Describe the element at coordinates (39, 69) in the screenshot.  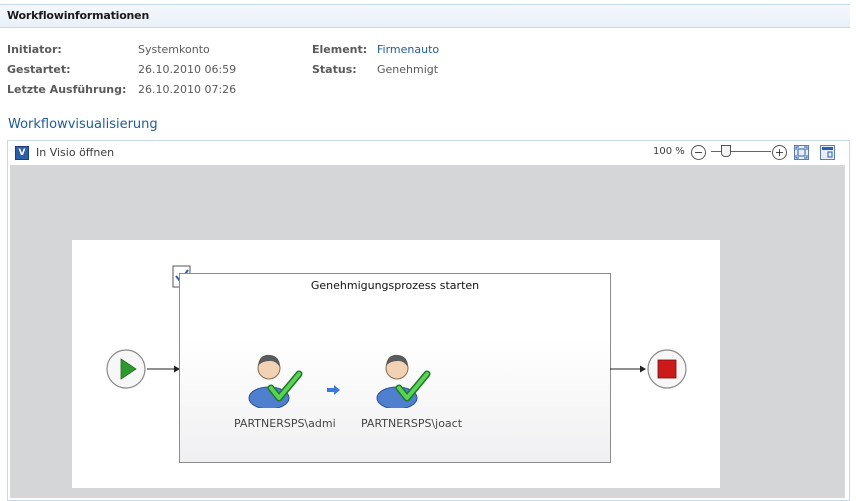
I see `started-label: Gestartet:` at that location.